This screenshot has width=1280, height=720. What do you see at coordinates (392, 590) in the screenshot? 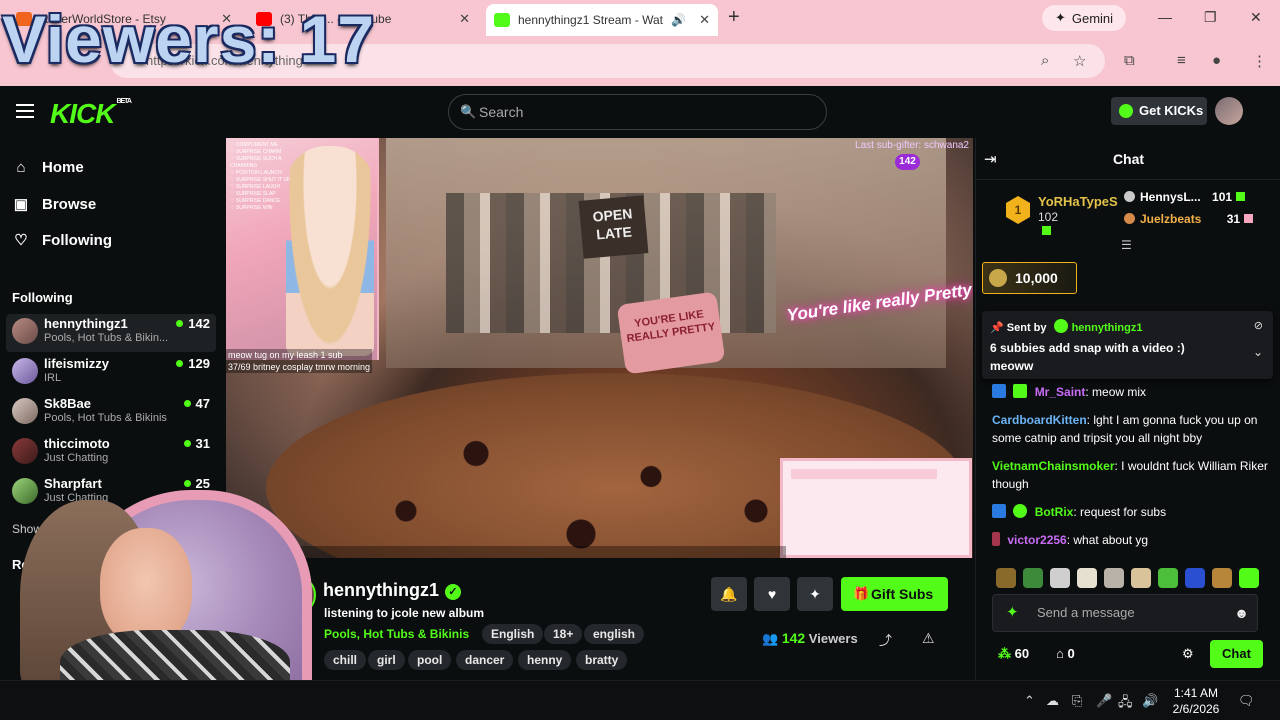
I see `streamer-name: hennythingz1 ✓` at bounding box center [392, 590].